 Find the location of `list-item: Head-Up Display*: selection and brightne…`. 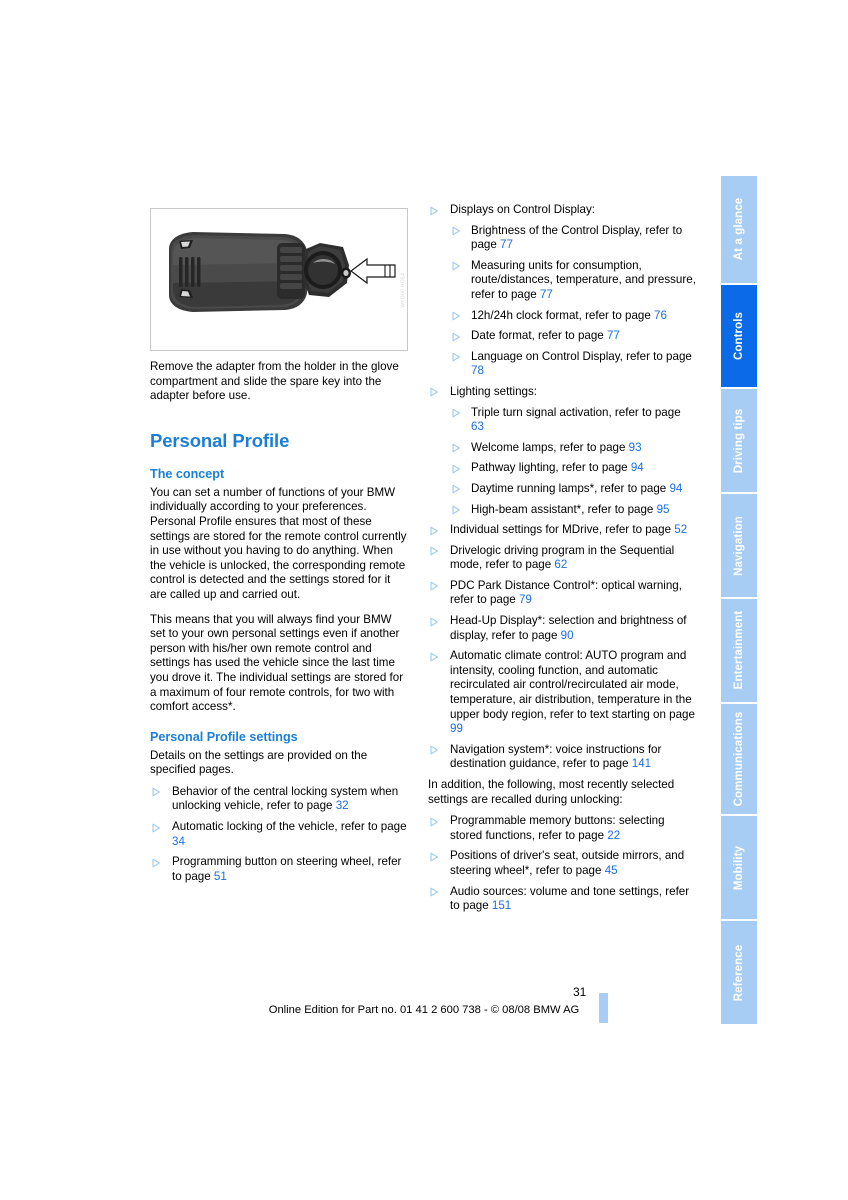

list-item: Head-Up Display*: selection and brightne… is located at coordinates (562, 628).